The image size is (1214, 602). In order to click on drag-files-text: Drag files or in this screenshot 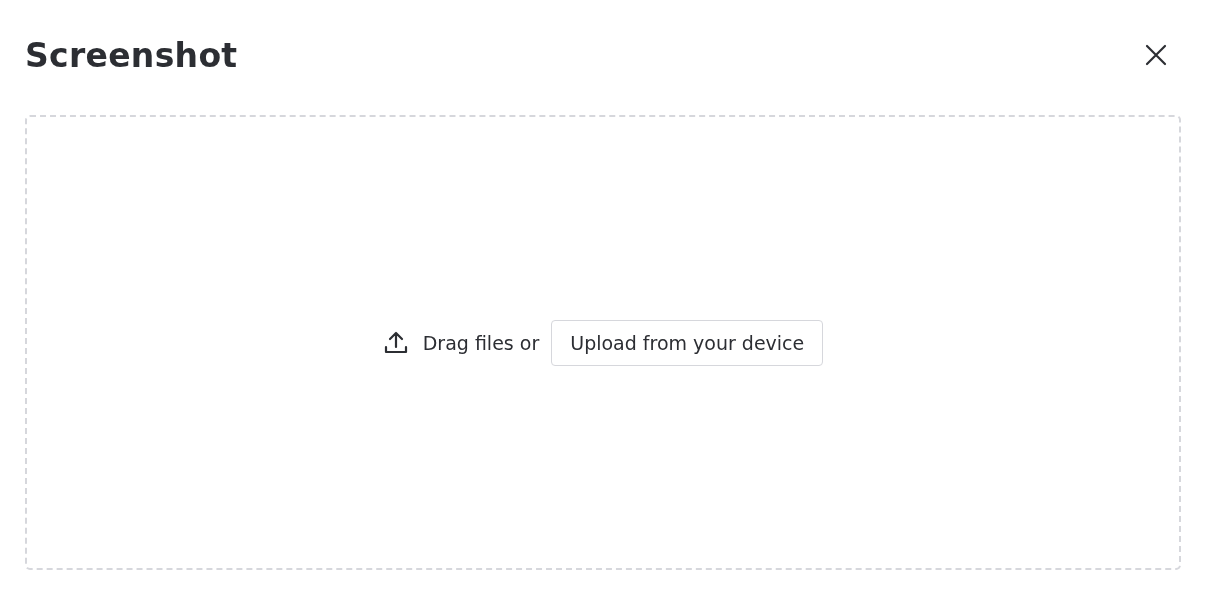, I will do `click(481, 342)`.